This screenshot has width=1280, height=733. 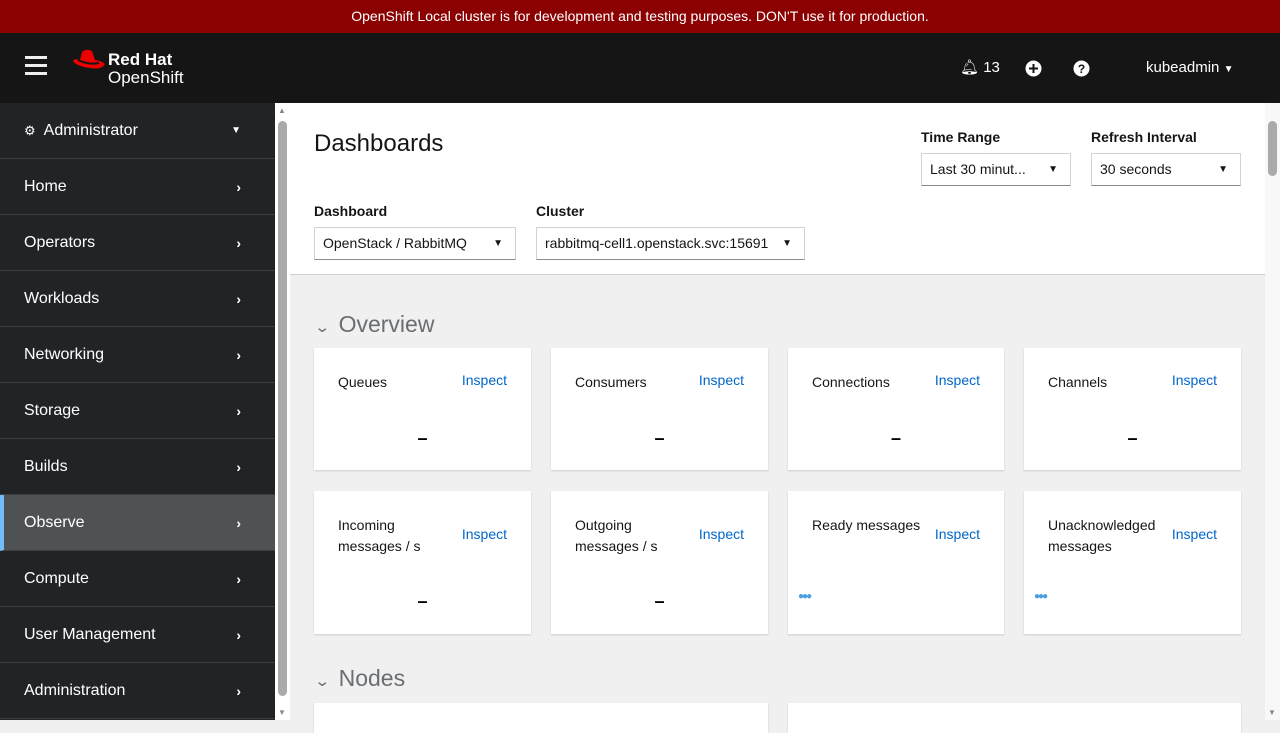 I want to click on user-menu: kubeadmin ▼, so click(x=1189, y=68).